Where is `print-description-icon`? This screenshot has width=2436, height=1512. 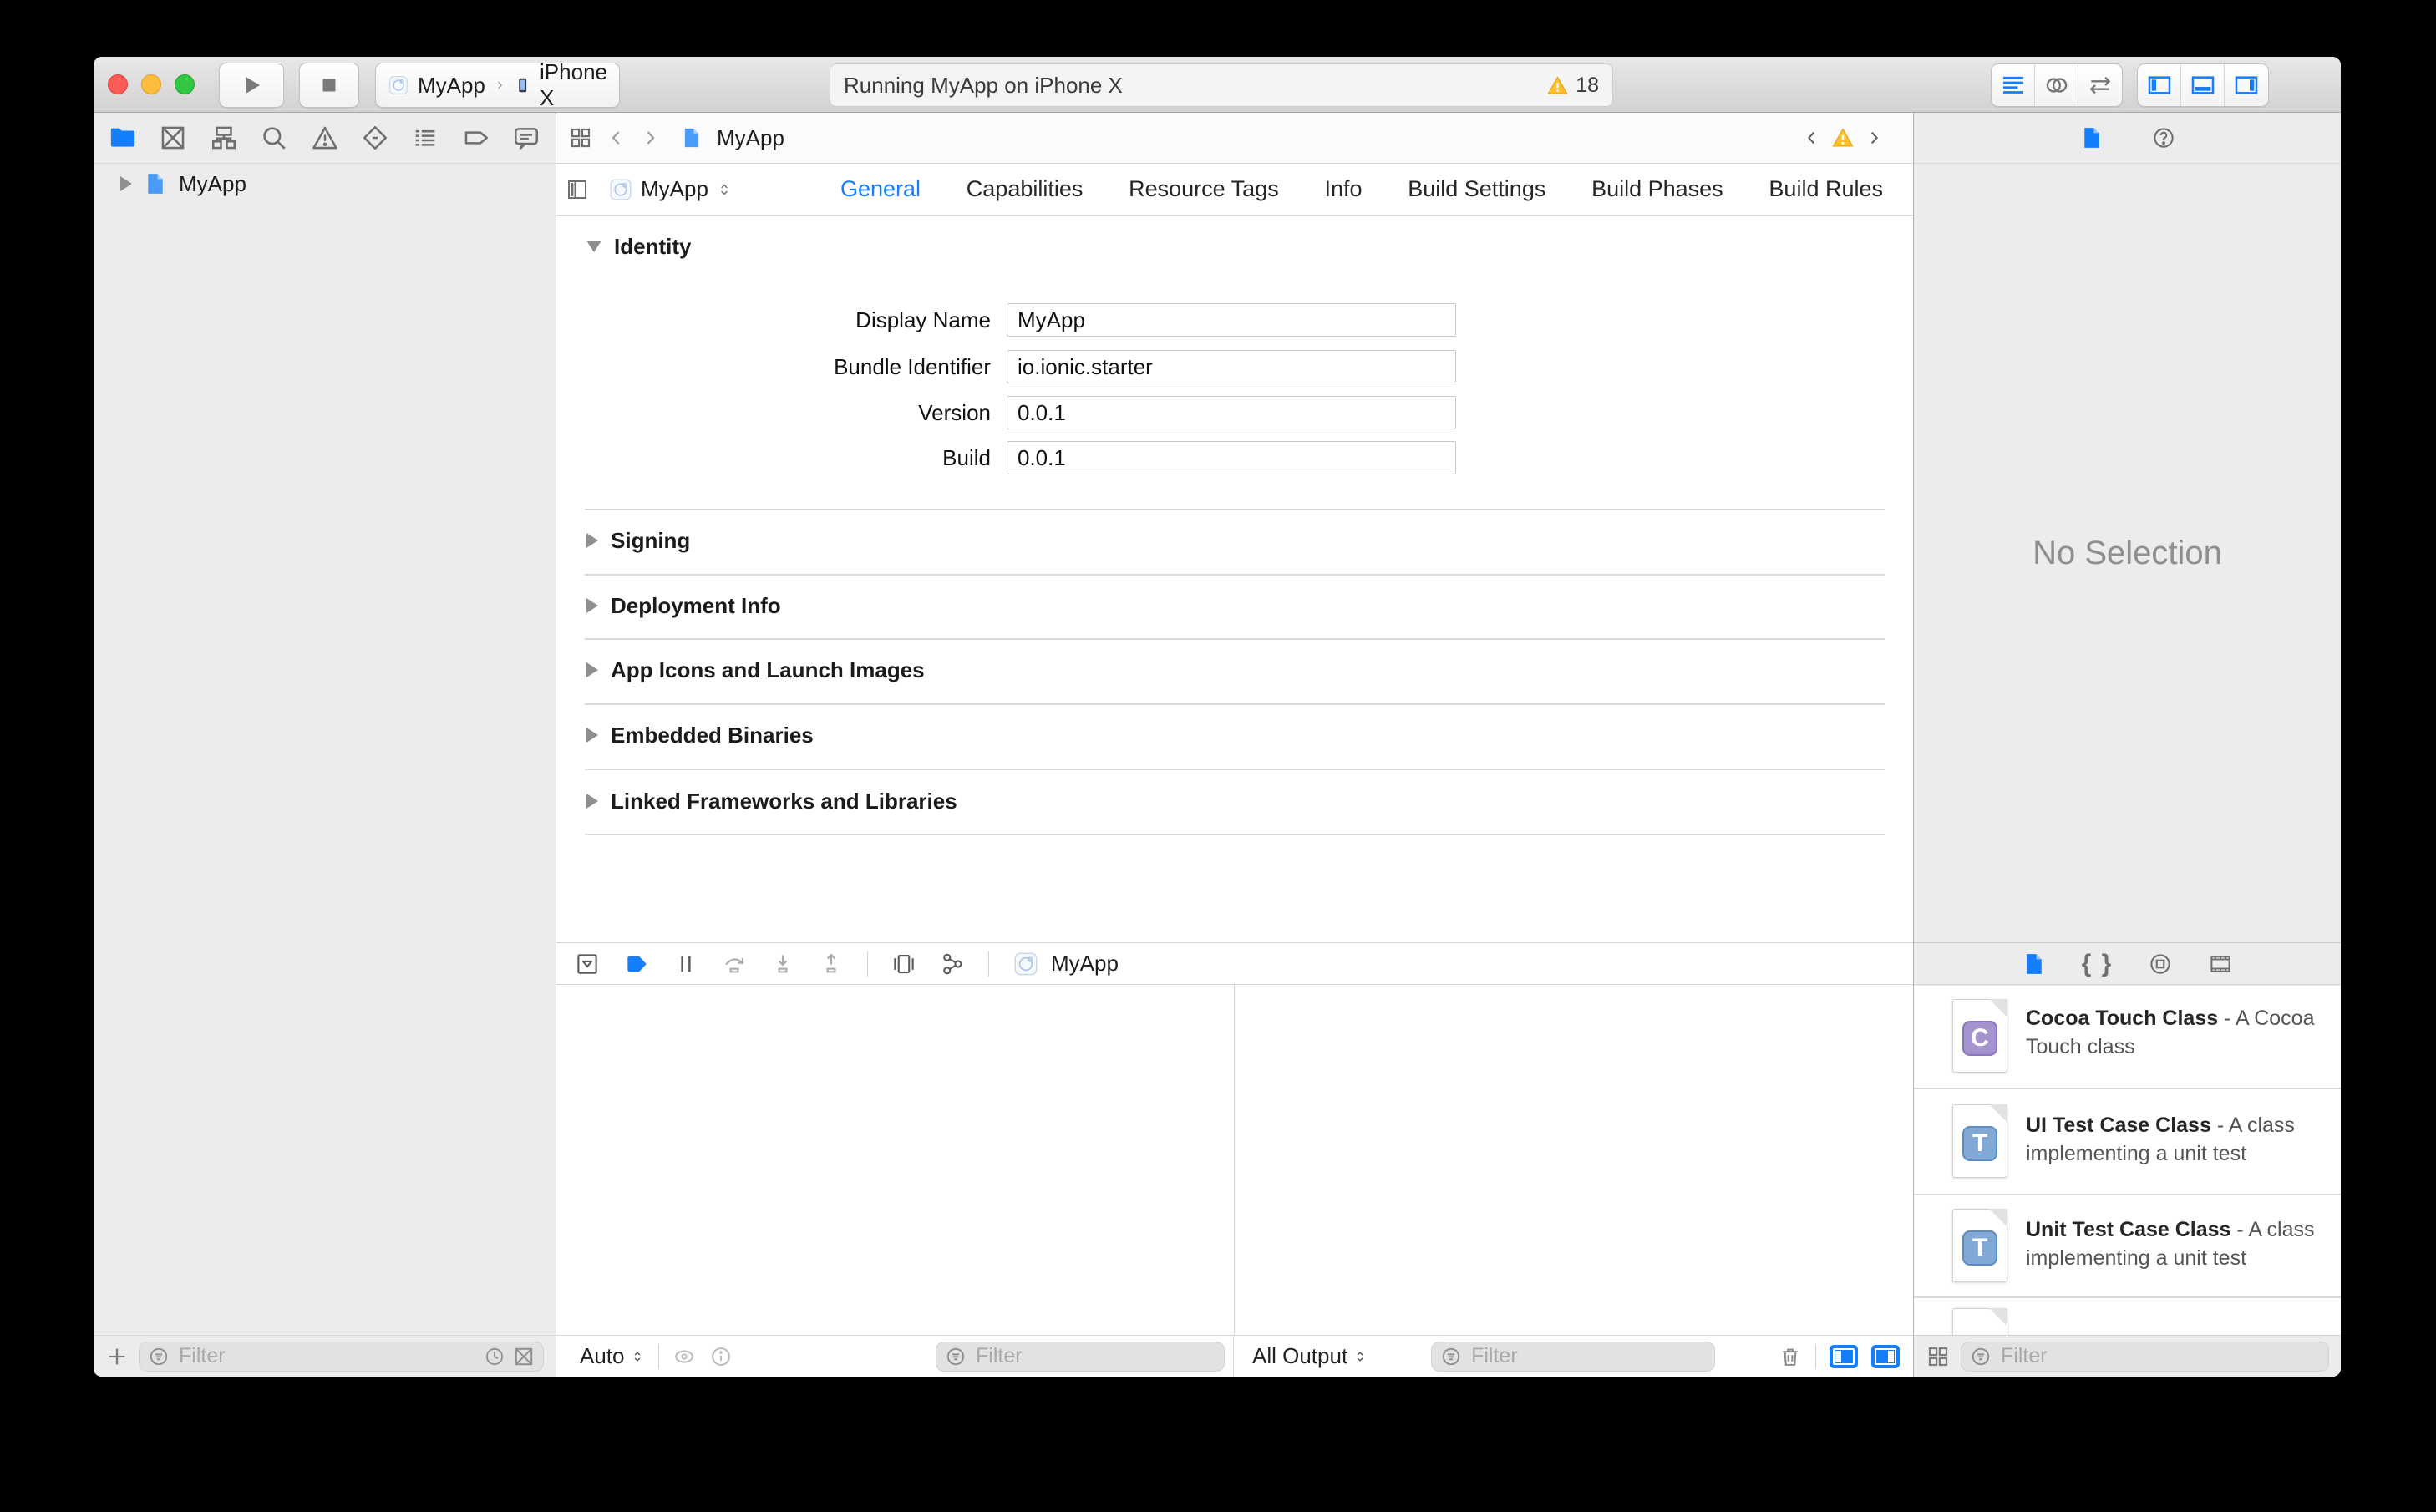 print-description-icon is located at coordinates (721, 1356).